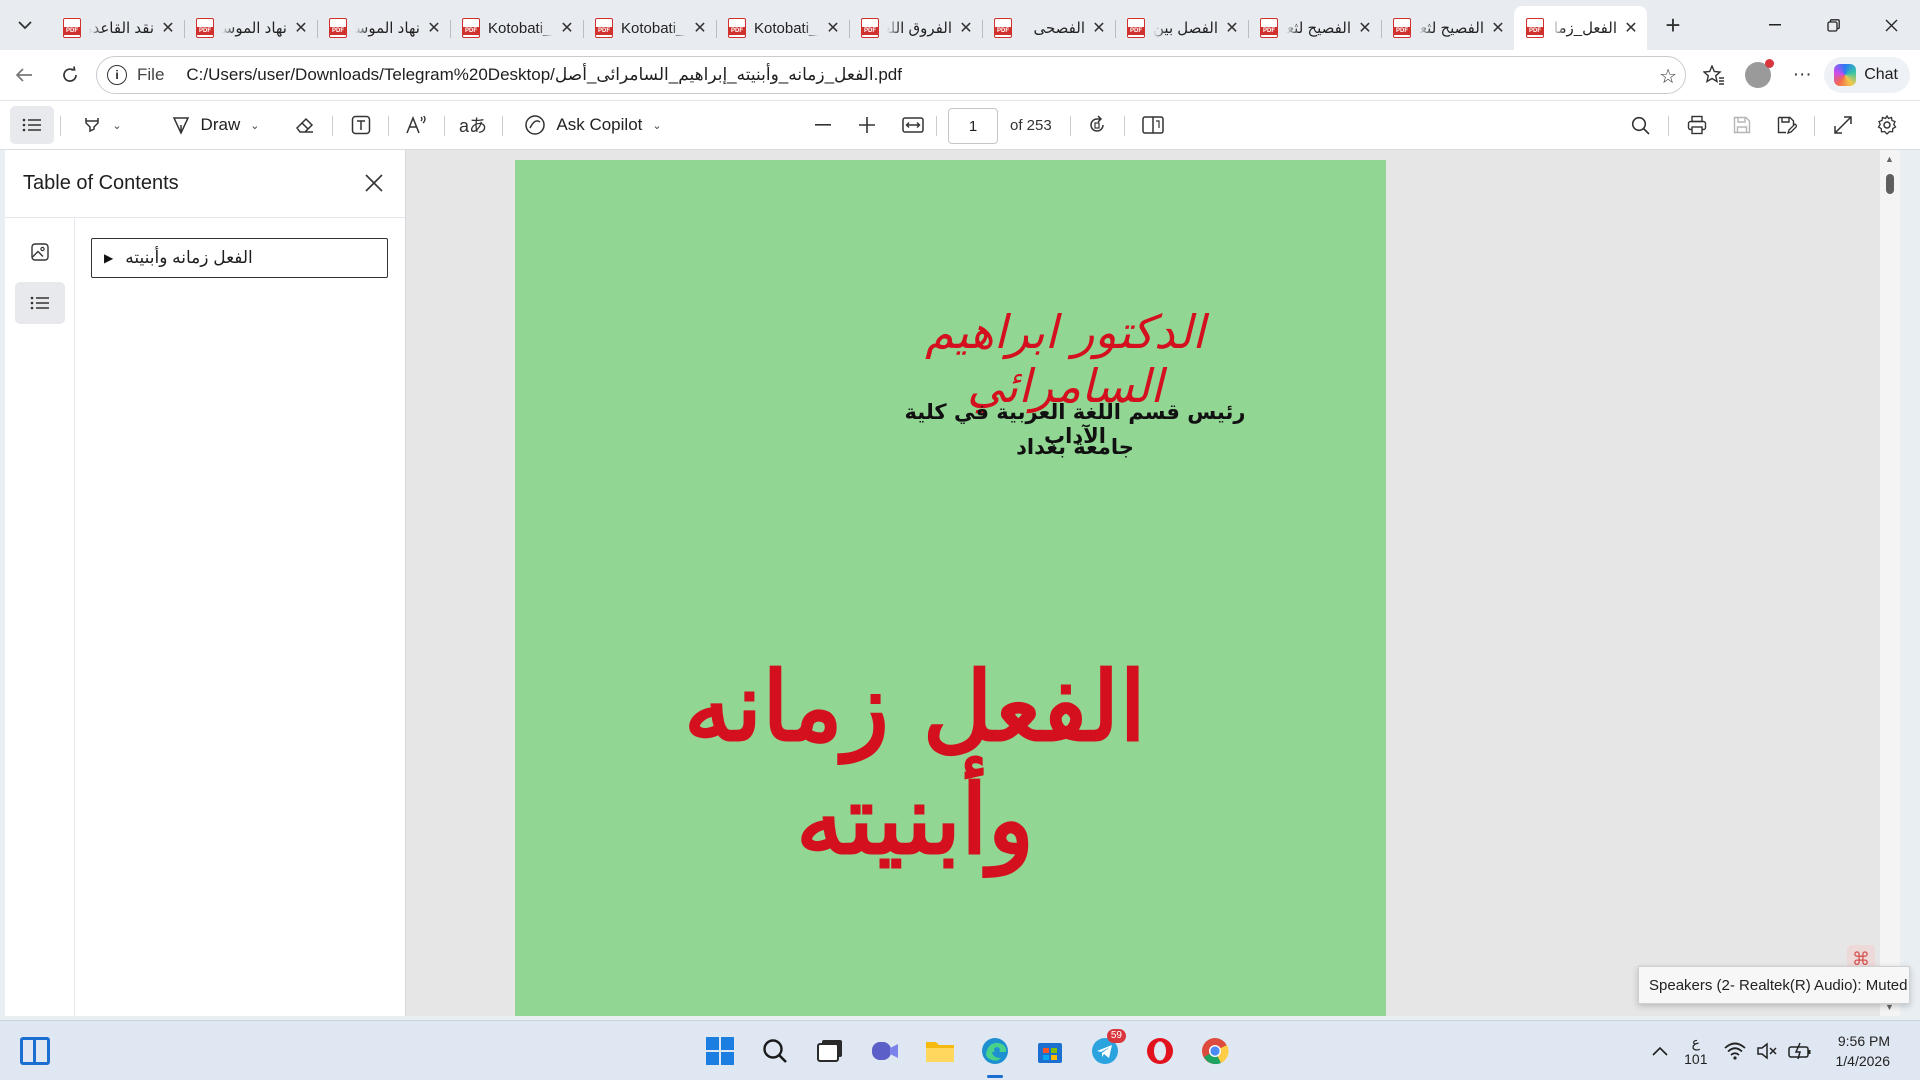 The width and height of the screenshot is (1920, 1080). I want to click on full-screen-button, so click(1843, 125).